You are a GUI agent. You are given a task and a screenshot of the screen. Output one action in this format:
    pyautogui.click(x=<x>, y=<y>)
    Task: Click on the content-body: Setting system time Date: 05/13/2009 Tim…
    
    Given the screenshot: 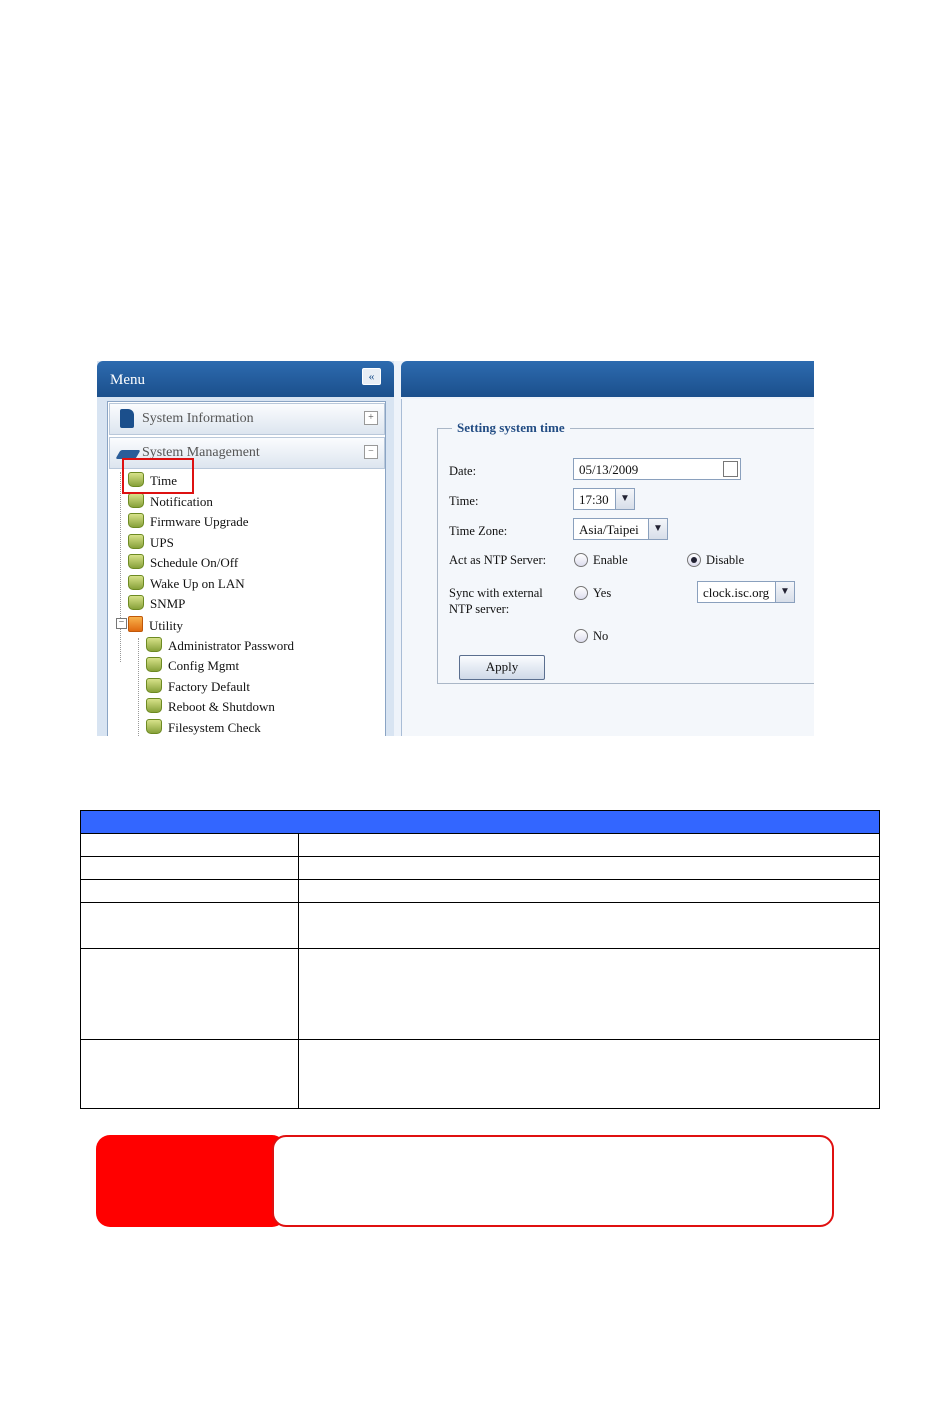 What is the action you would take?
    pyautogui.click(x=607, y=567)
    